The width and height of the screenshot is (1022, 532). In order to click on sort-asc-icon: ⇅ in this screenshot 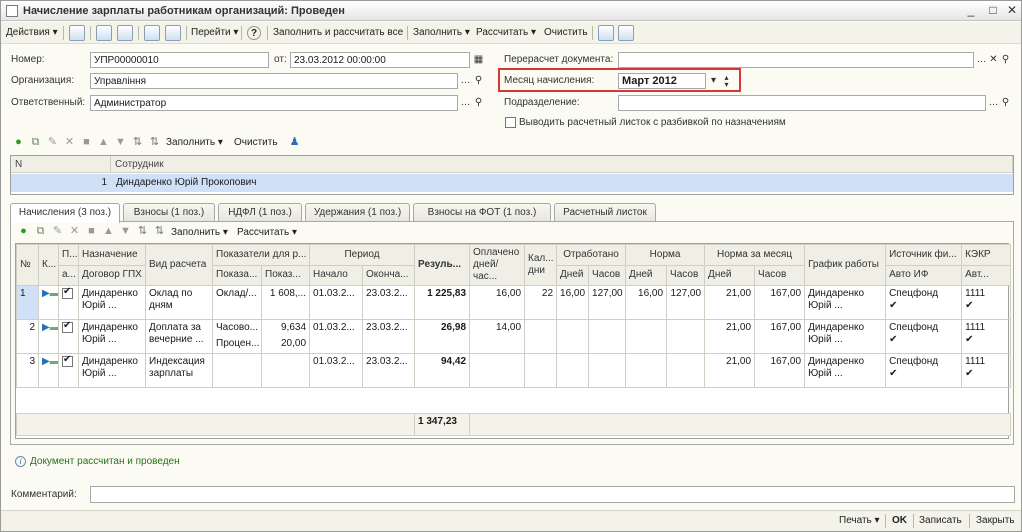, I will do `click(137, 142)`.